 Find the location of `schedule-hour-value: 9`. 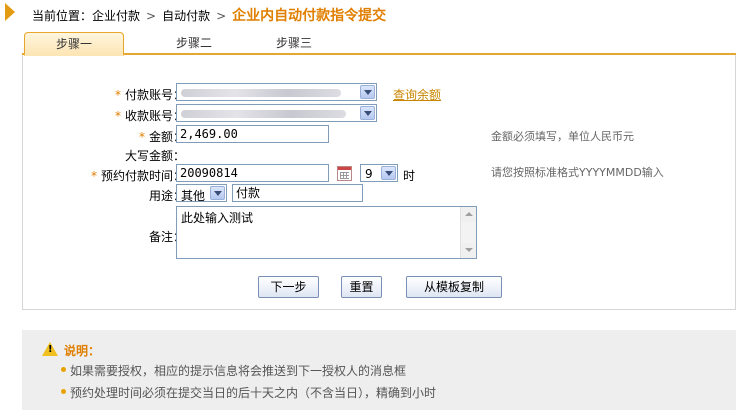

schedule-hour-value: 9 is located at coordinates (369, 174).